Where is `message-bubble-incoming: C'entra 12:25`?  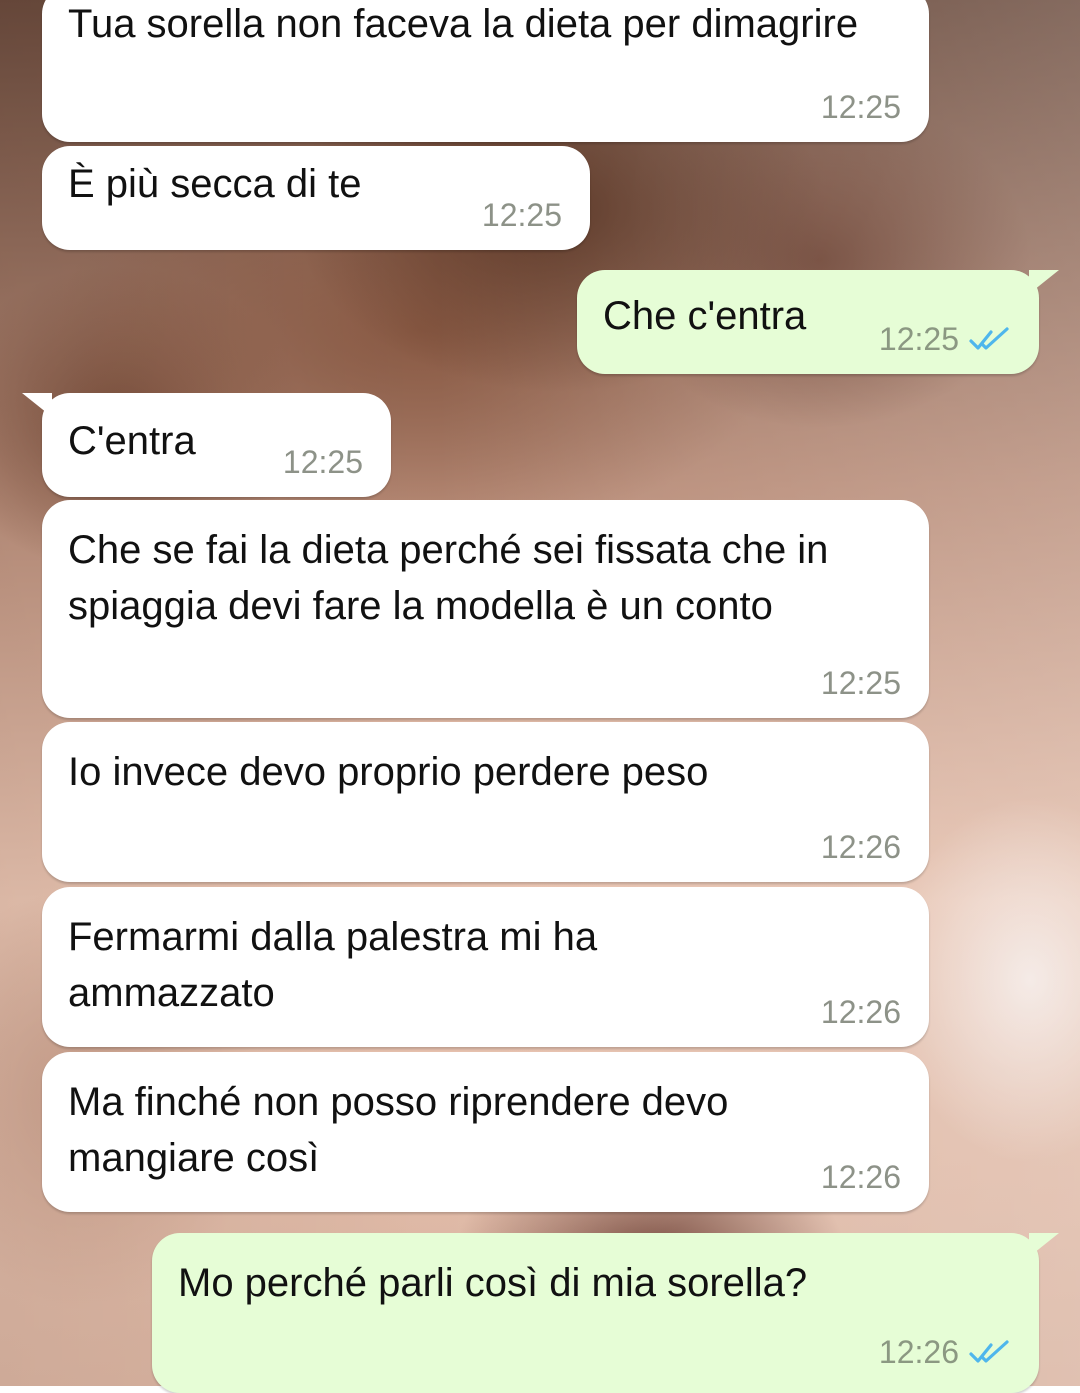 message-bubble-incoming: C'entra 12:25 is located at coordinates (206, 445).